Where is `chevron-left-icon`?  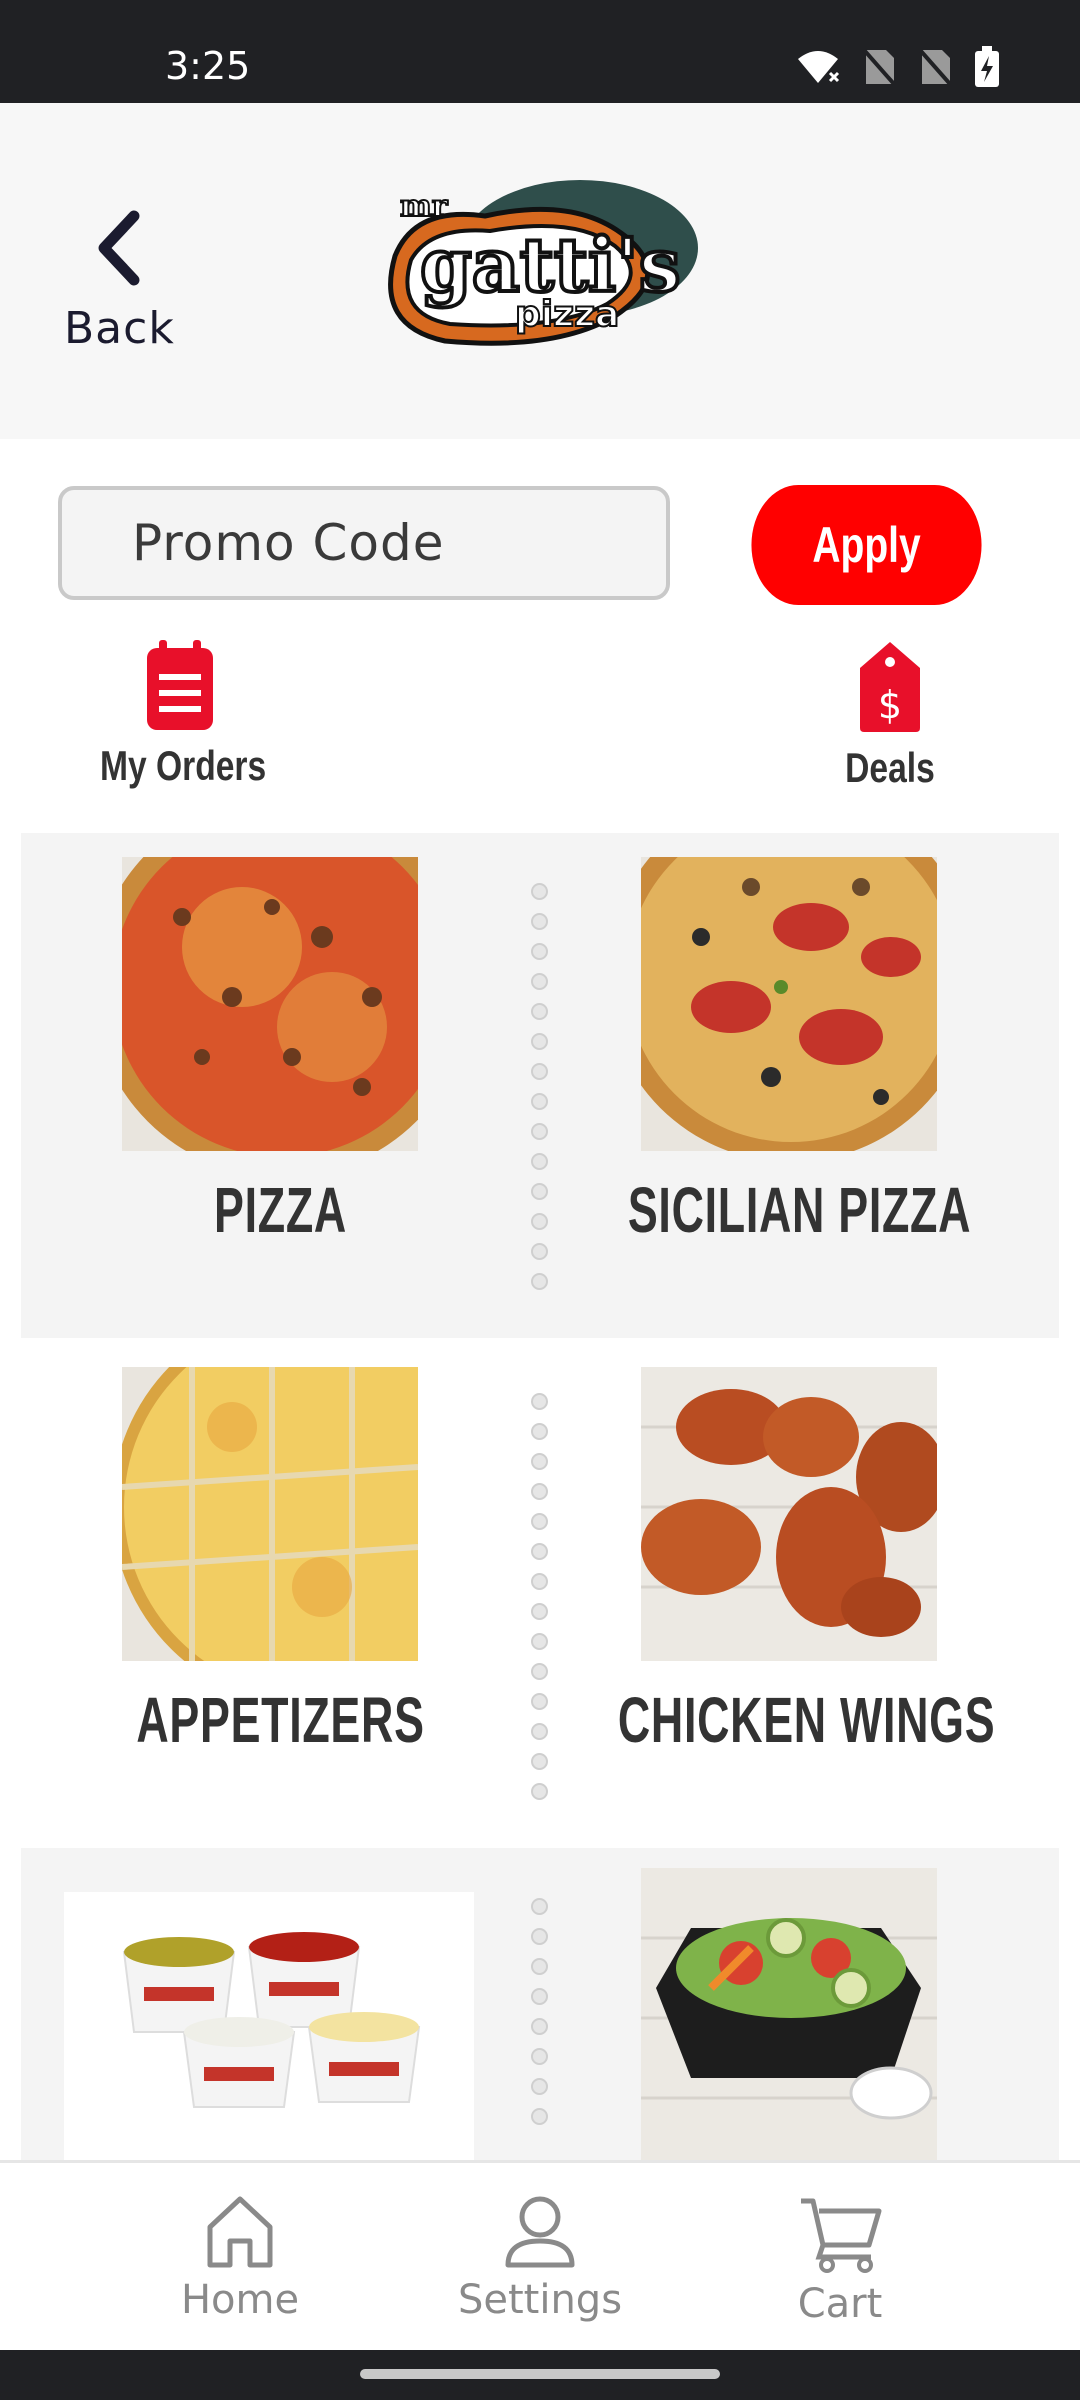 chevron-left-icon is located at coordinates (119, 248).